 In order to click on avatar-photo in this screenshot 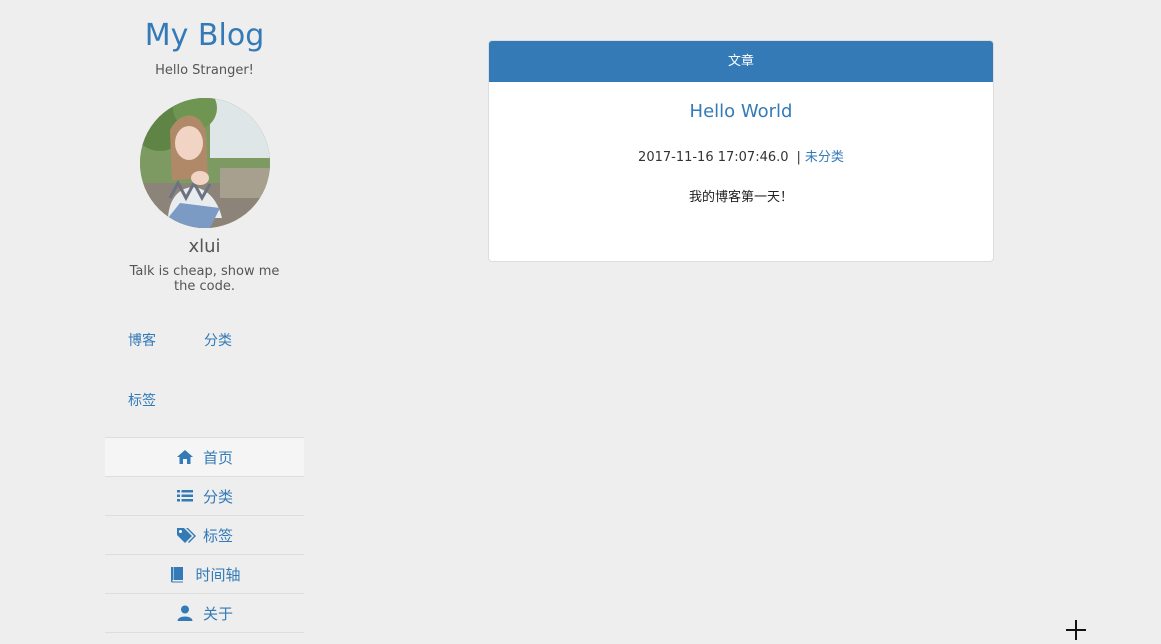, I will do `click(204, 163)`.